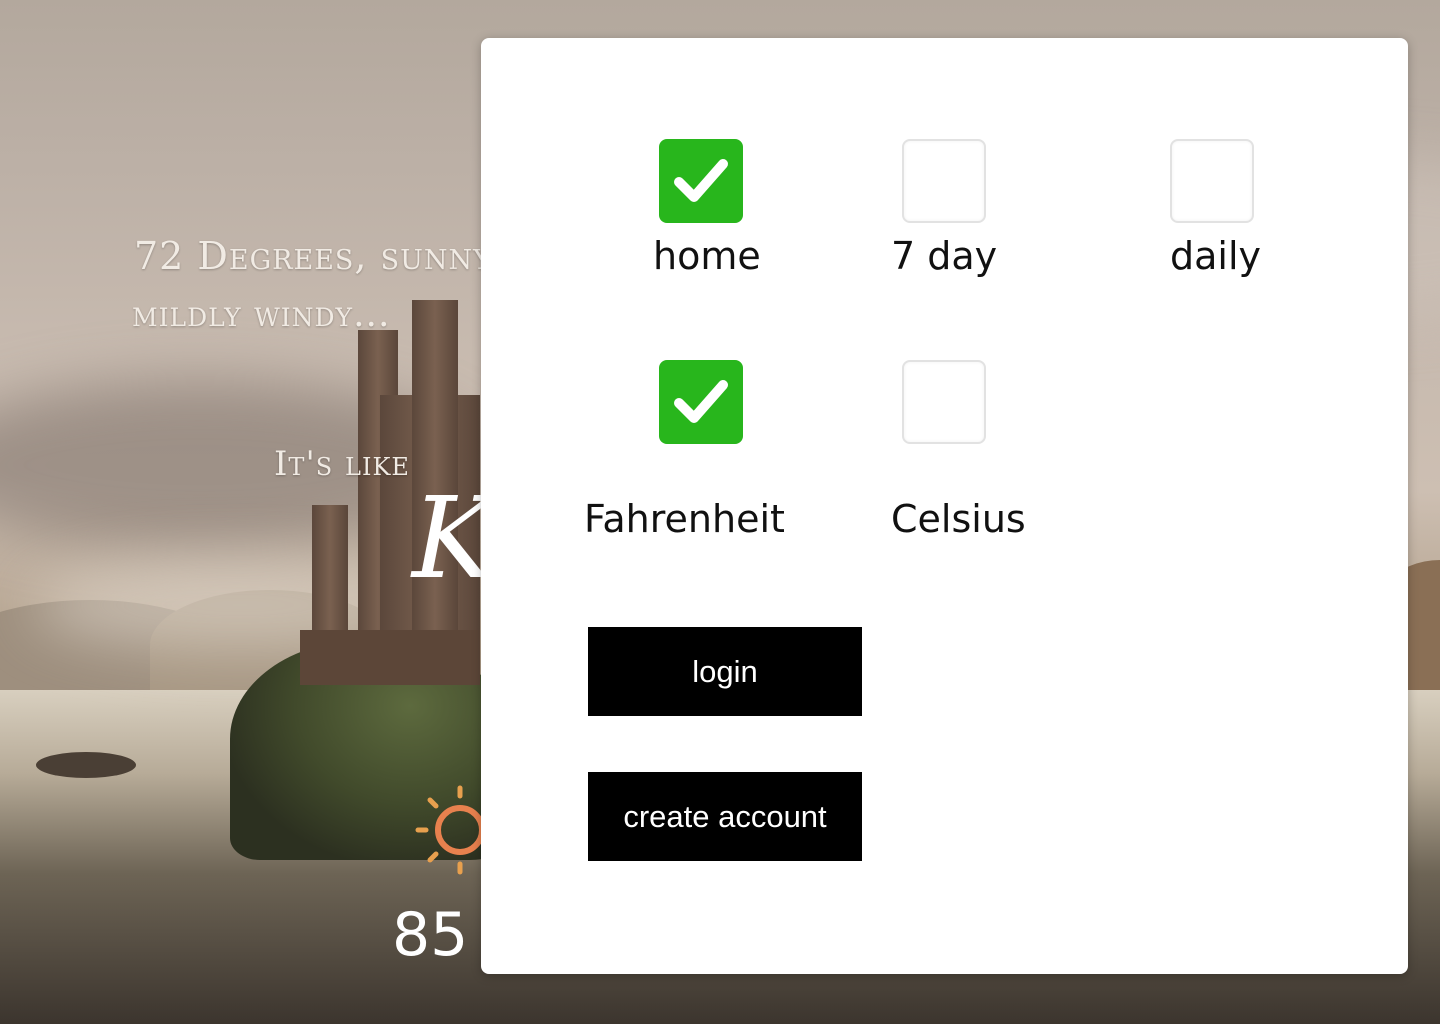 Image resolution: width=1440 pixels, height=1024 pixels. Describe the element at coordinates (725, 816) in the screenshot. I see `create-account-button: create account` at that location.